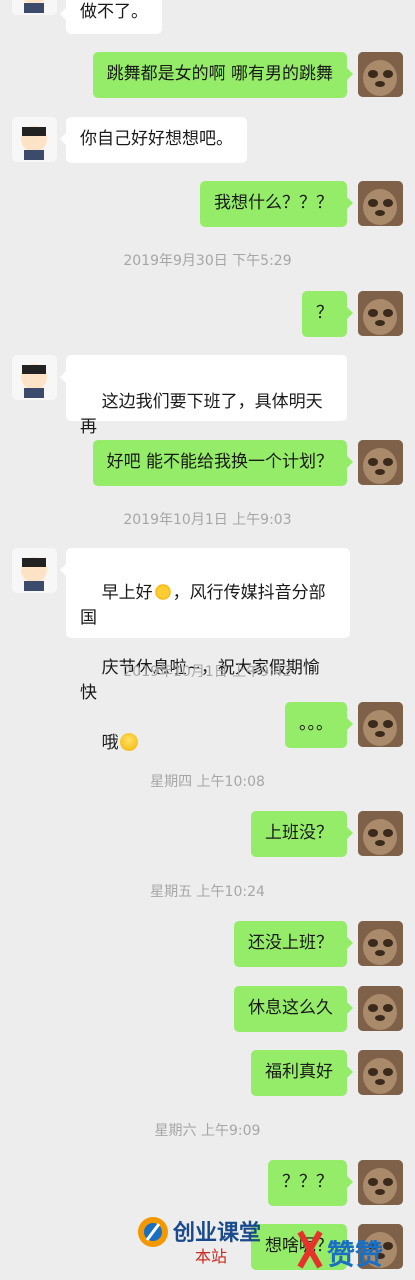  I want to click on timestamp: 2019年9月30日 下午5:29, so click(207, 261).